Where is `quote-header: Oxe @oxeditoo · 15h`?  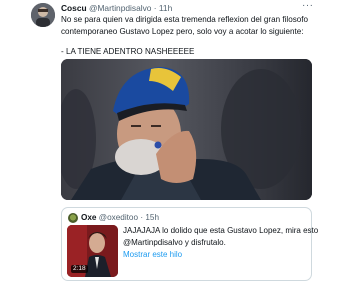 quote-header: Oxe @oxeditoo · 15h is located at coordinates (120, 217).